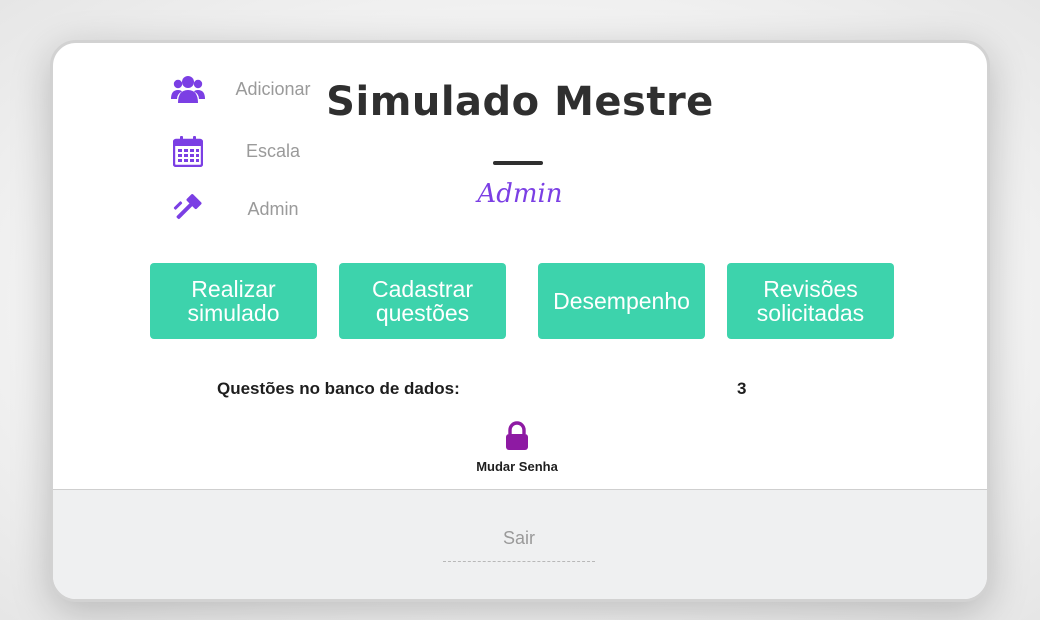 This screenshot has height=620, width=1040. What do you see at coordinates (188, 151) in the screenshot?
I see `calendar-icon` at bounding box center [188, 151].